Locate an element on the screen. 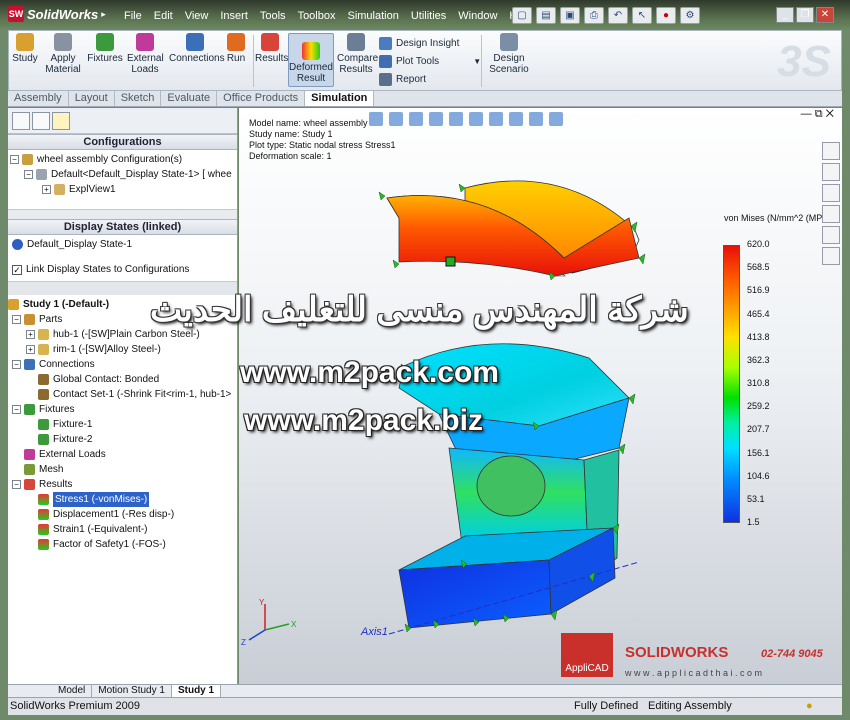 The width and height of the screenshot is (850, 720). feature-tree-tab-icon is located at coordinates (21, 121).